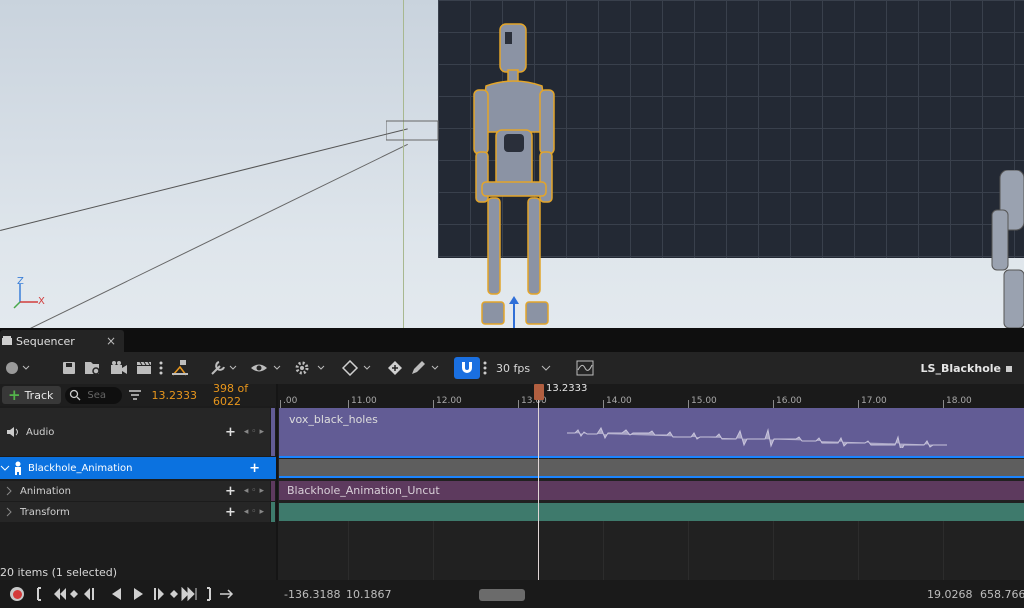  Describe the element at coordinates (651, 396) in the screenshot. I see `time-ruler` at that location.